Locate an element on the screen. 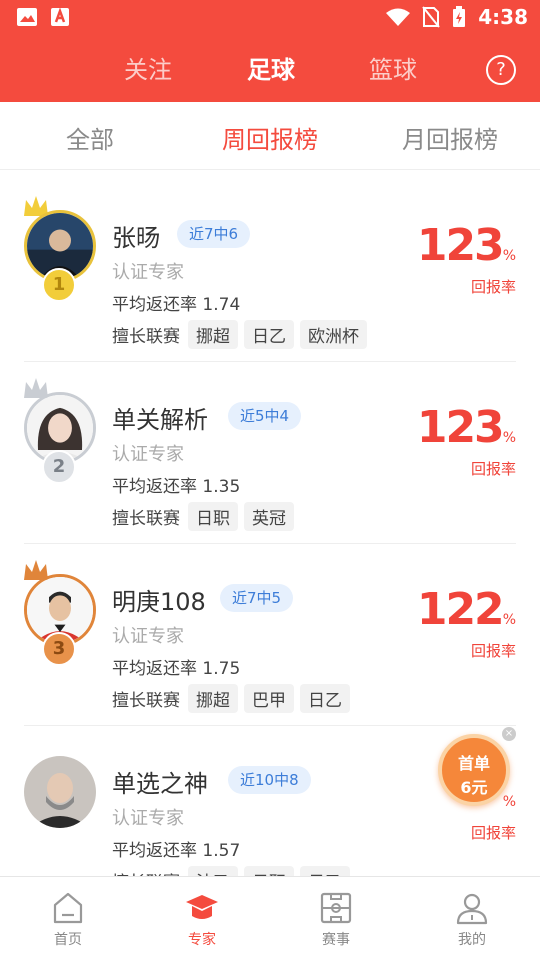 The height and width of the screenshot is (960, 540). first-order-promo-button: 首单 6元 is located at coordinates (474, 770).